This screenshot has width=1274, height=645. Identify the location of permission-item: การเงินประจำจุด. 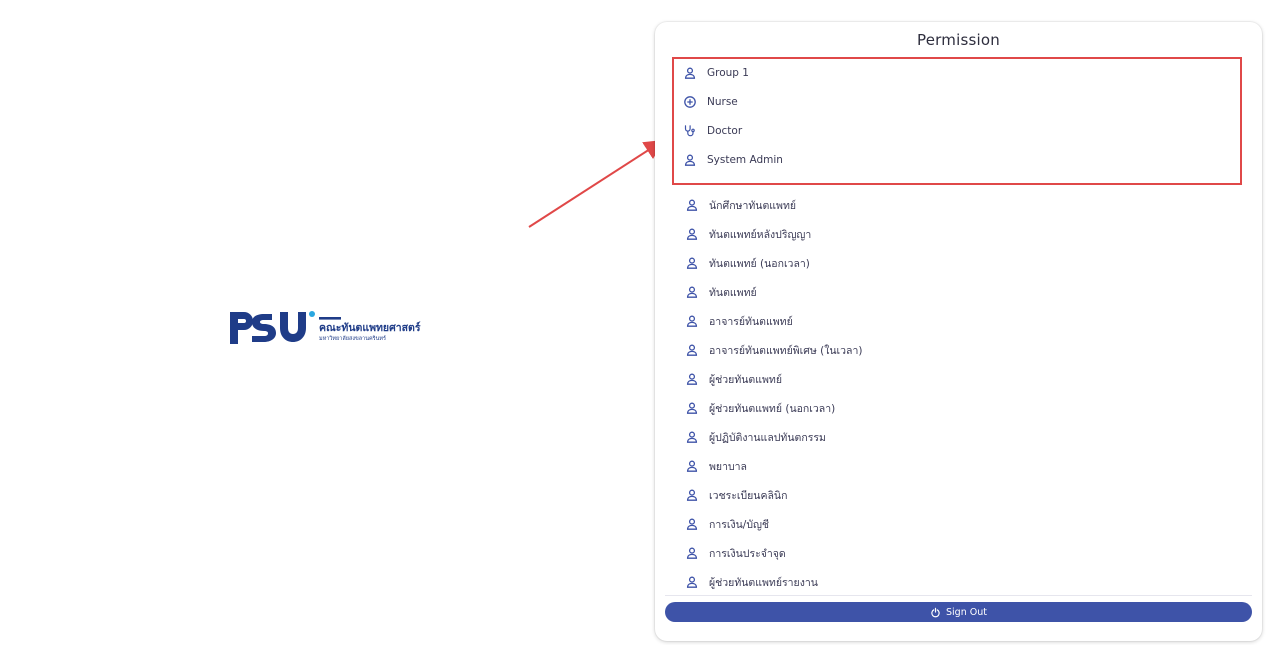
(735, 553).